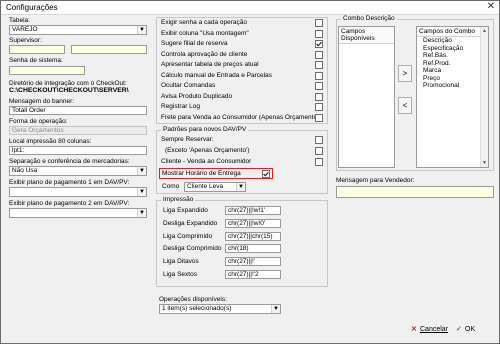 The height and width of the screenshot is (344, 500). Describe the element at coordinates (459, 329) in the screenshot. I see `ok-check-icon: ✓` at that location.